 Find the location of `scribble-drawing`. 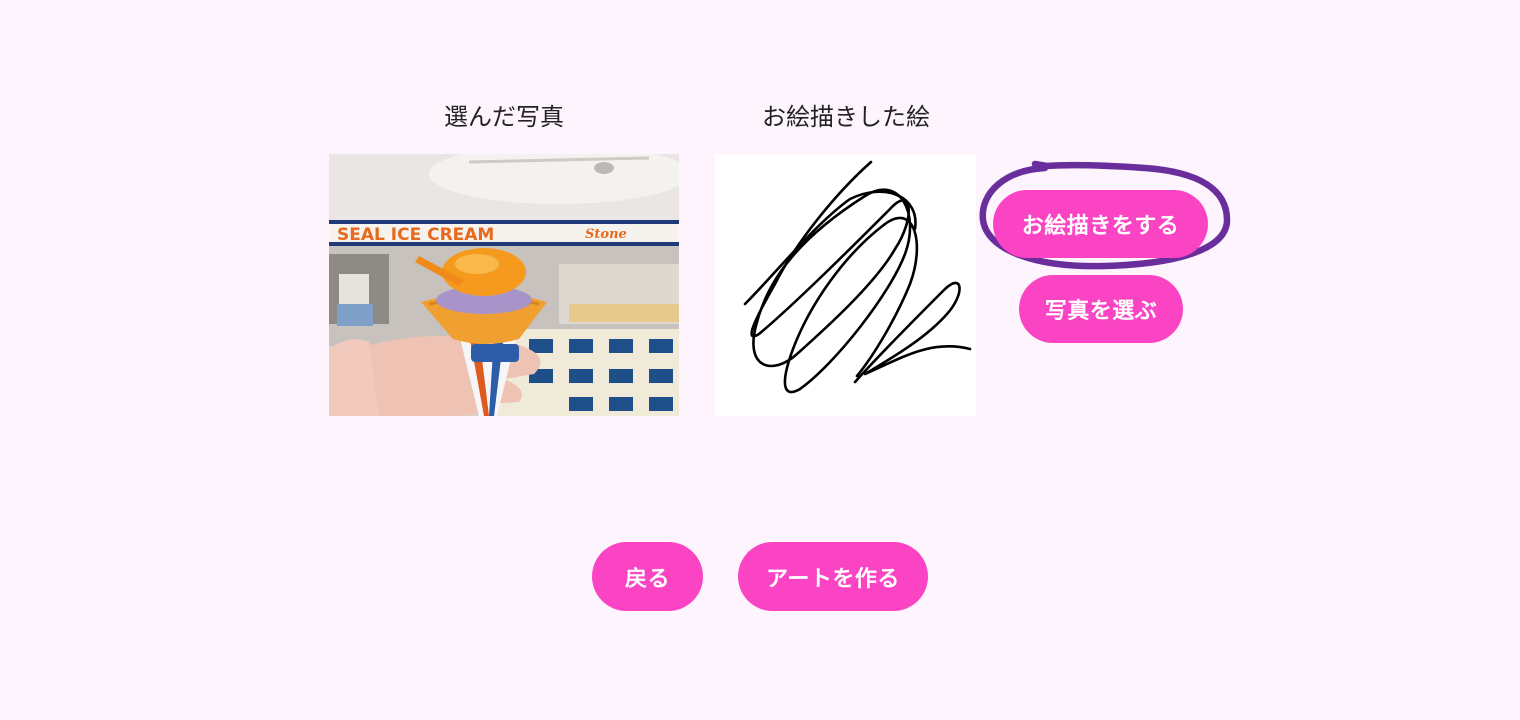

scribble-drawing is located at coordinates (857, 277).